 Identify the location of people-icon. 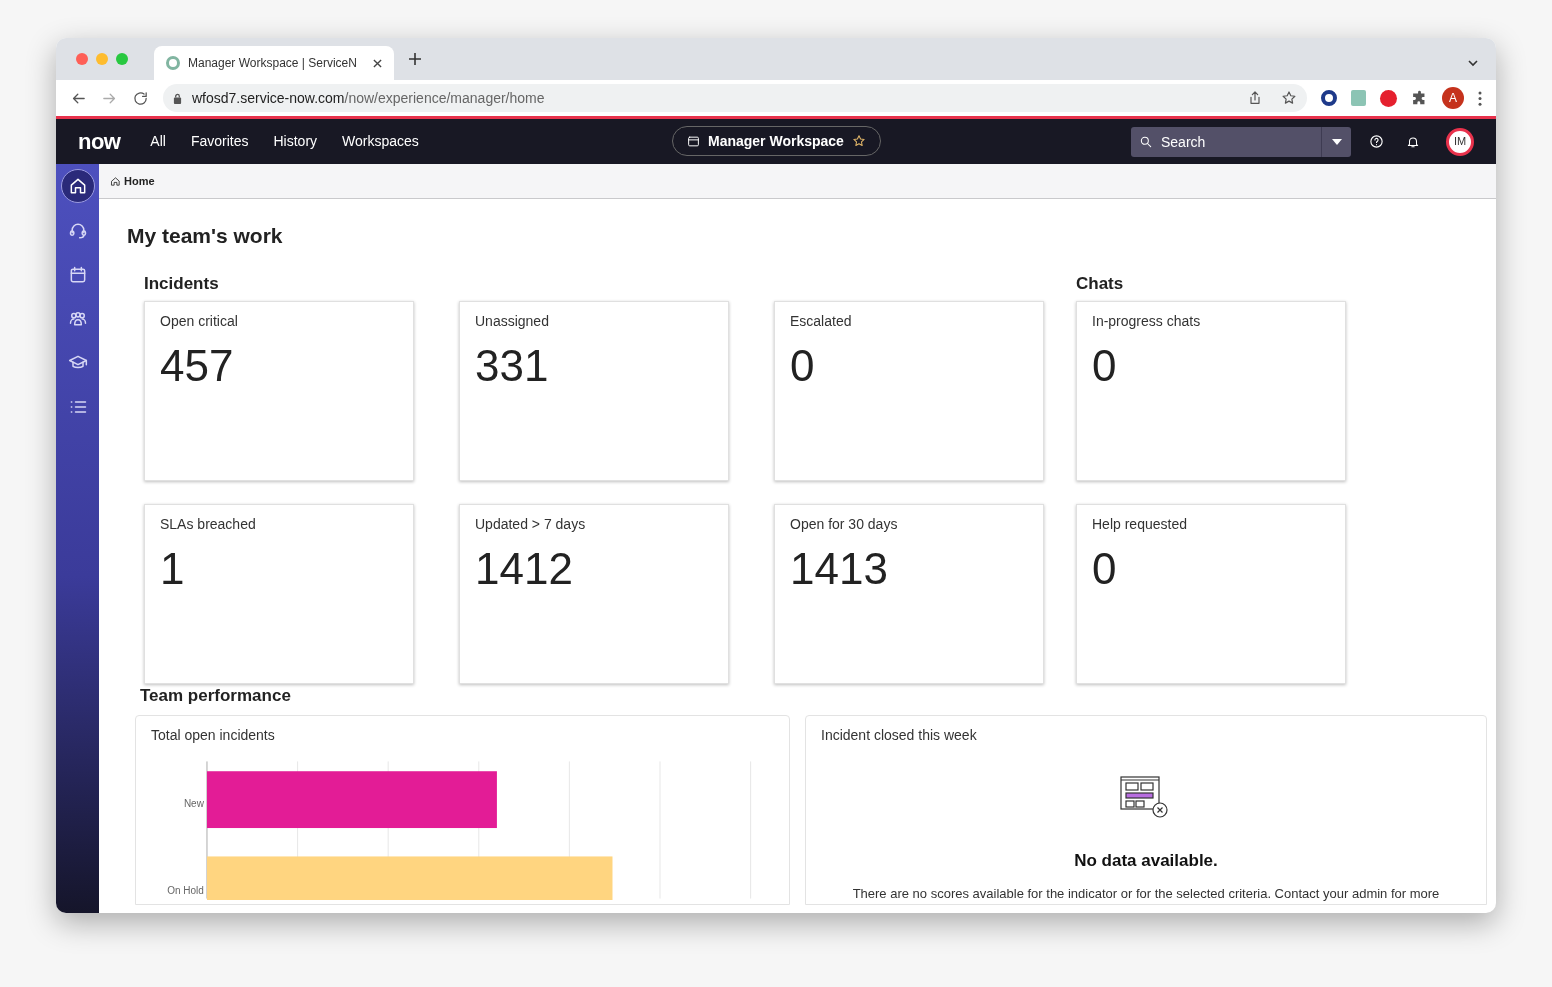
(77, 319).